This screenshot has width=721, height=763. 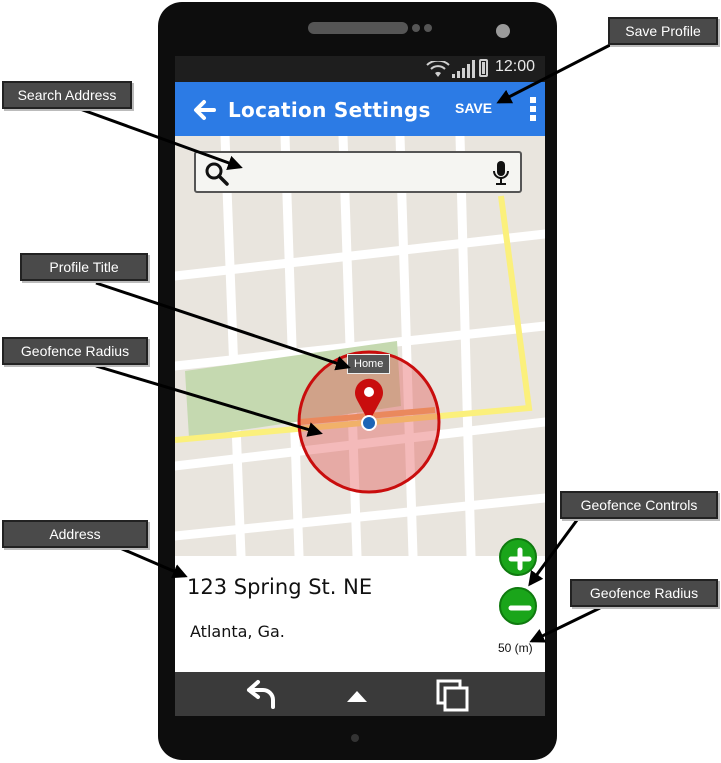 I want to click on callout-geofence-radius: Geofence Radius, so click(x=75, y=351).